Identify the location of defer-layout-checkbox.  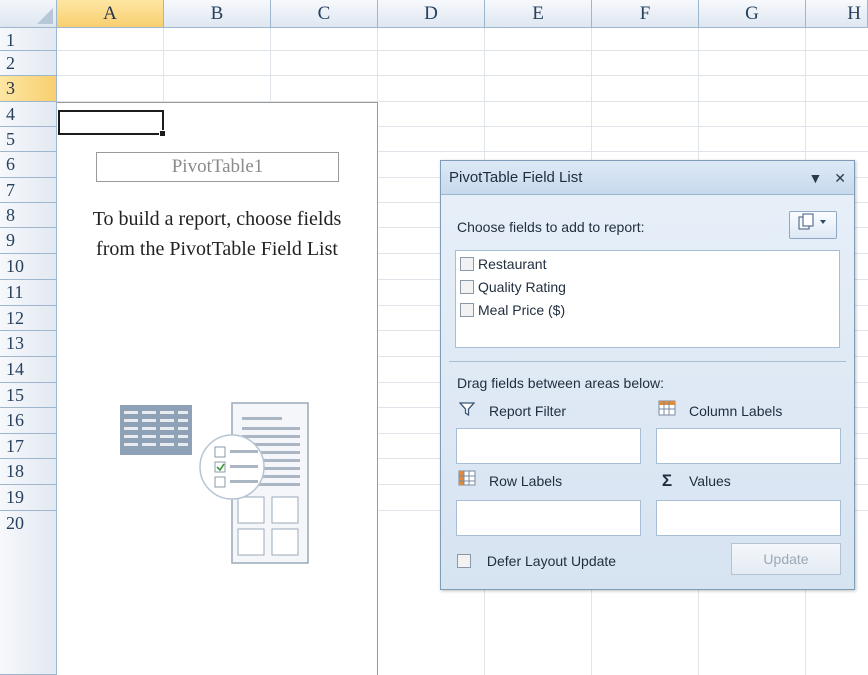
(464, 561).